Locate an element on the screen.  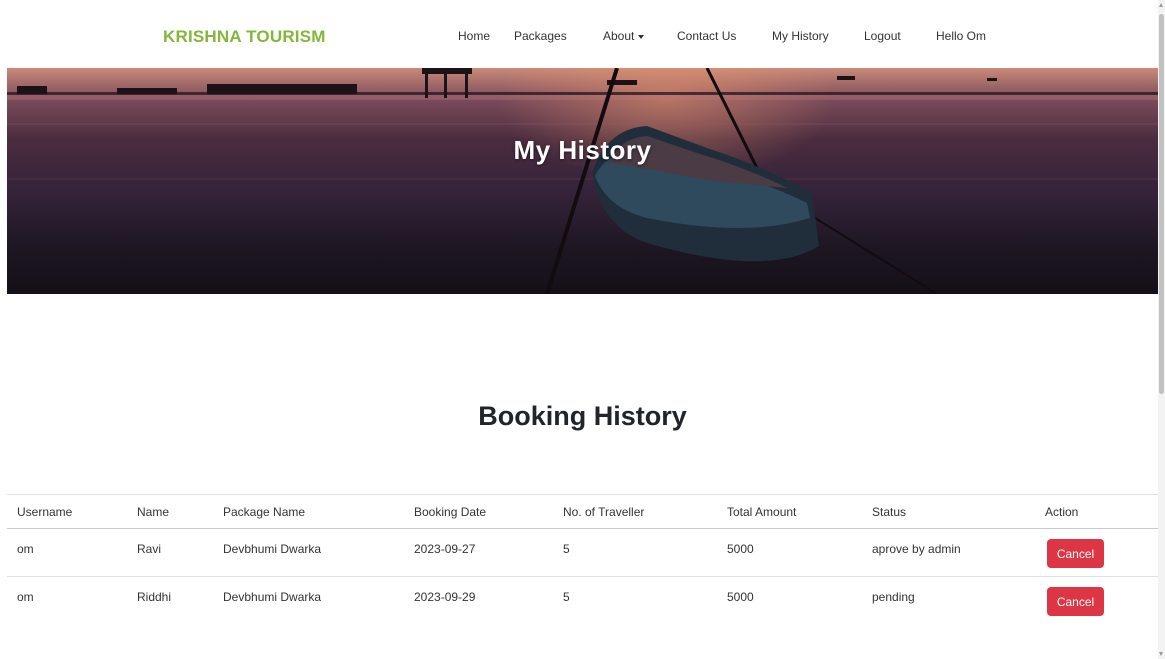
scroll-up-icon is located at coordinates (1161, 5).